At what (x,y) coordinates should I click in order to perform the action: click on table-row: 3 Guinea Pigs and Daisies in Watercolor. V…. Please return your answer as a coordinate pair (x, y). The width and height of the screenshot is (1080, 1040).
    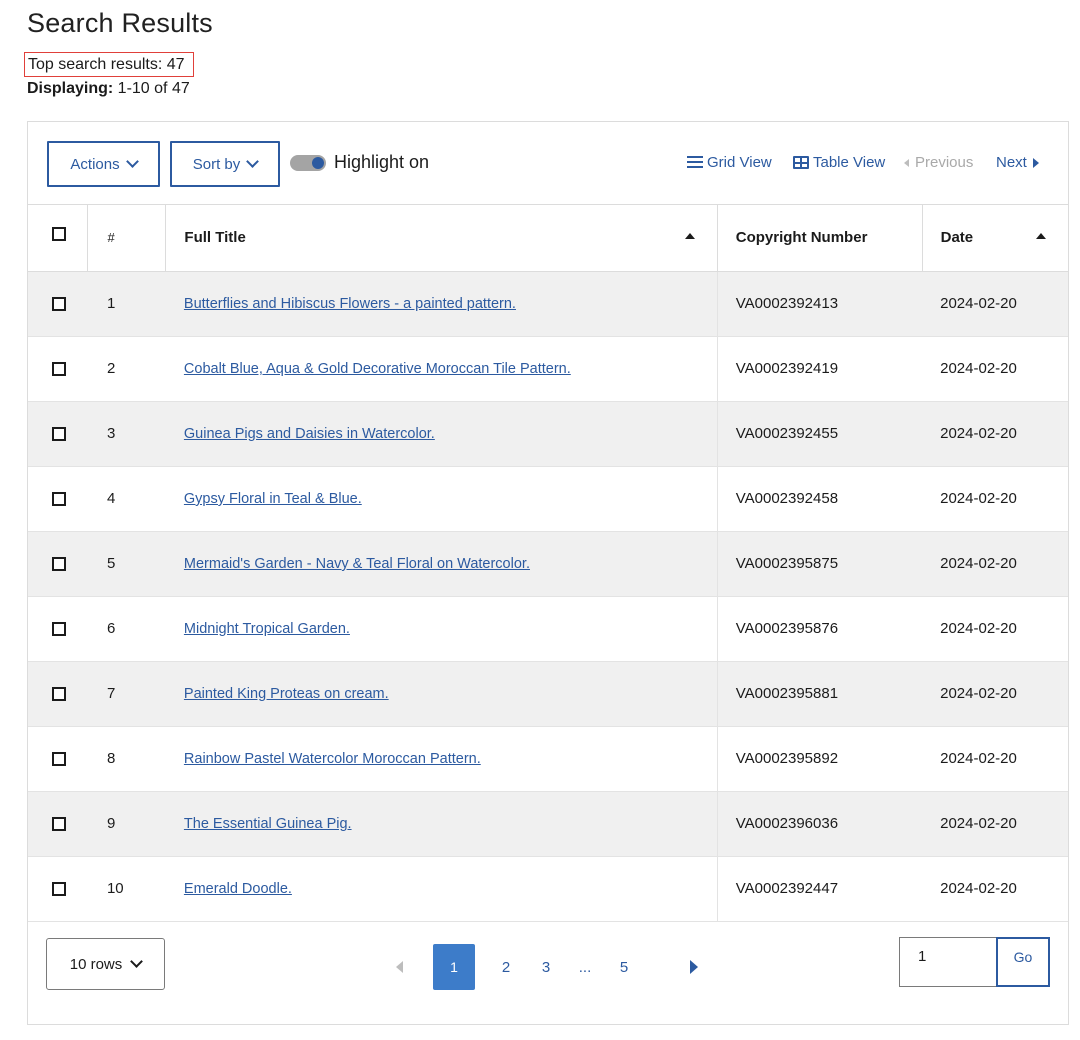
    Looking at the image, I should click on (548, 434).